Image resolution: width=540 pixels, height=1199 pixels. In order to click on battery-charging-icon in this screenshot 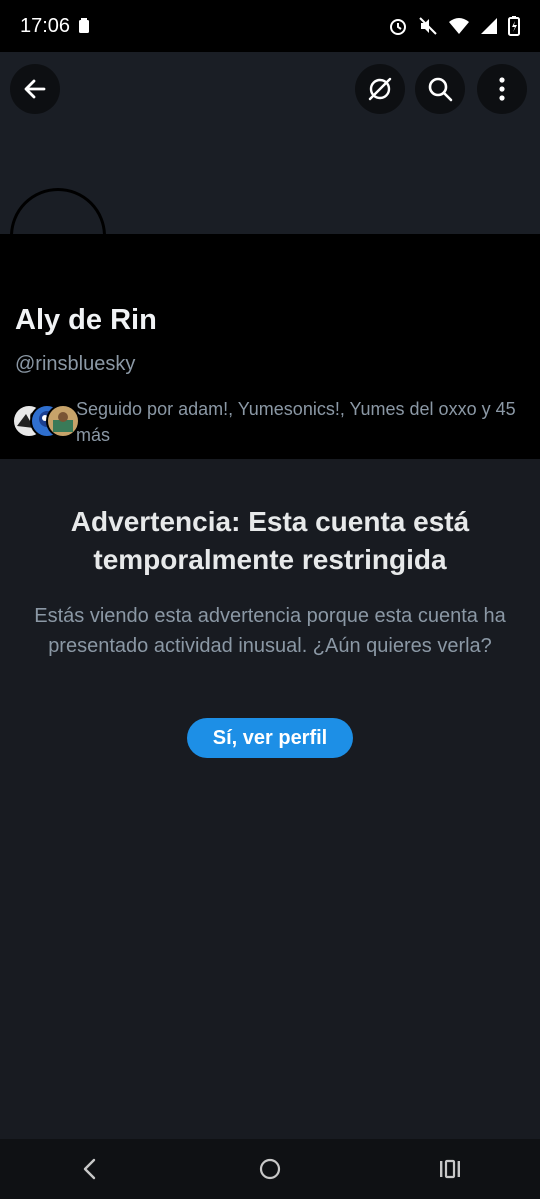, I will do `click(514, 26)`.